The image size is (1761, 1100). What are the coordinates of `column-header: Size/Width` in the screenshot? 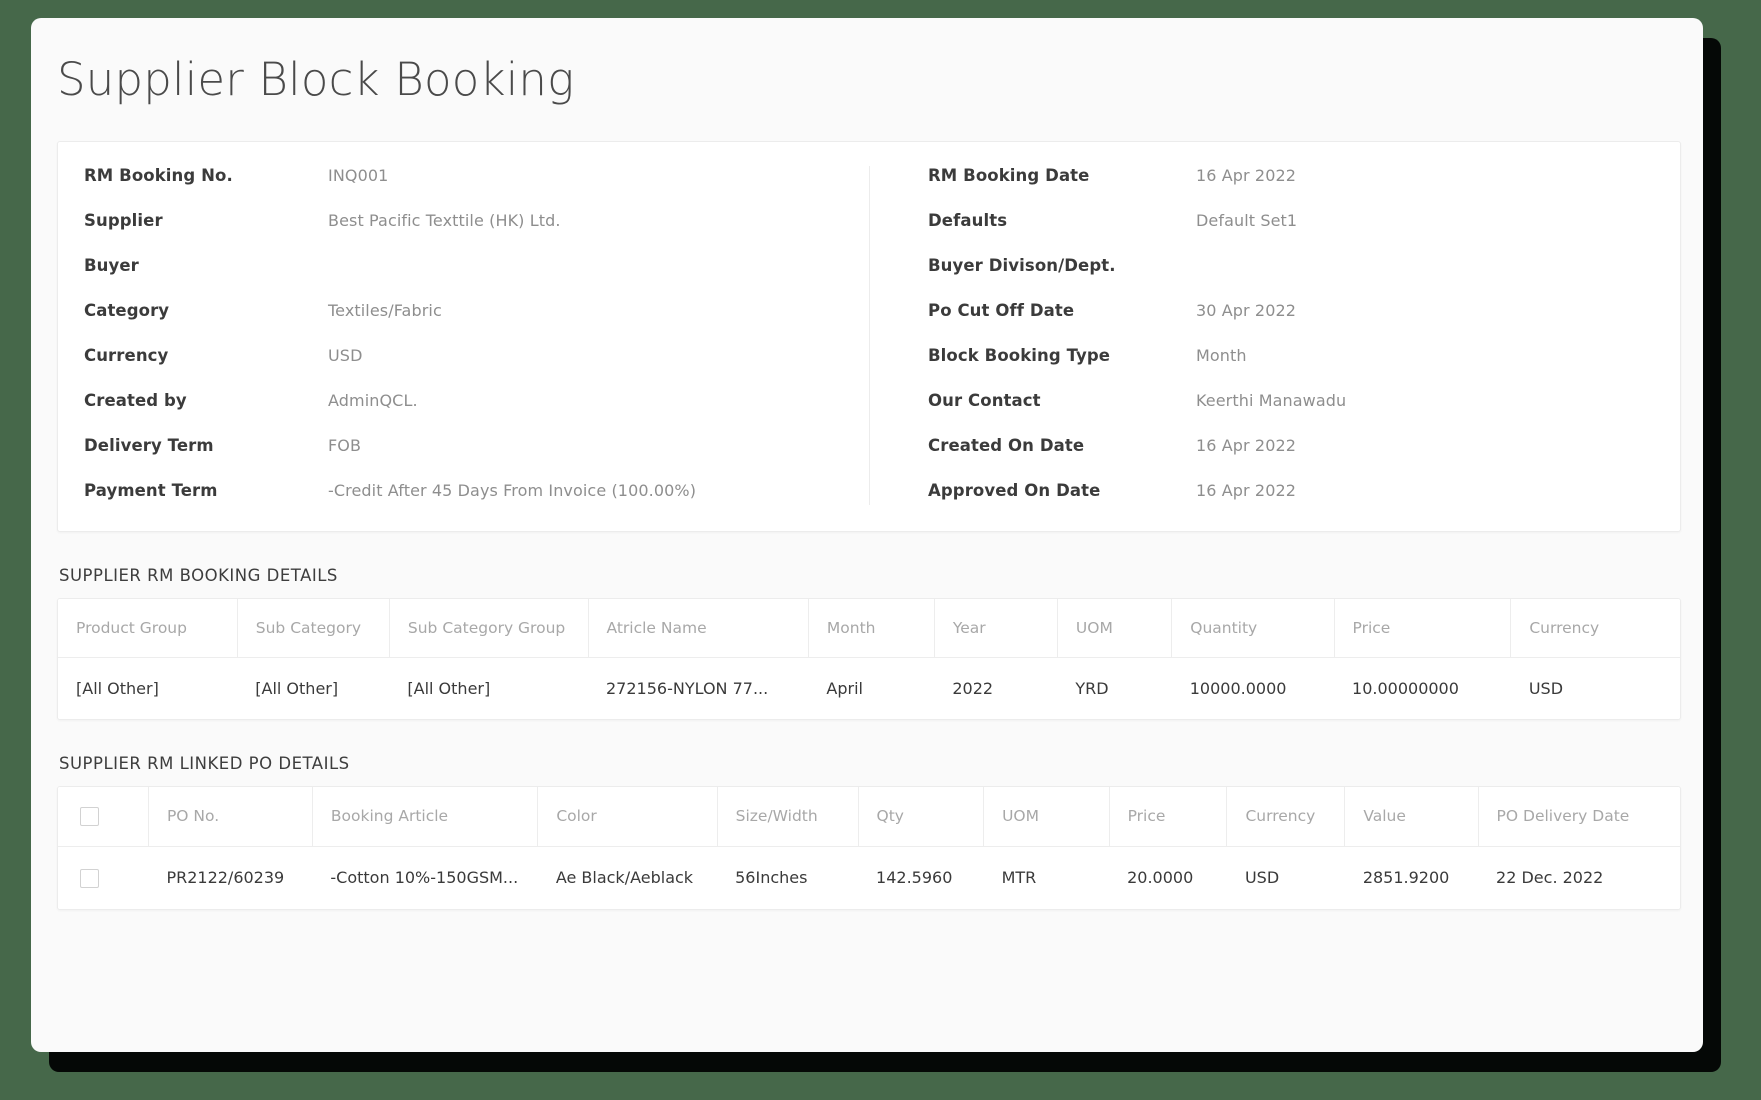 It's located at (788, 816).